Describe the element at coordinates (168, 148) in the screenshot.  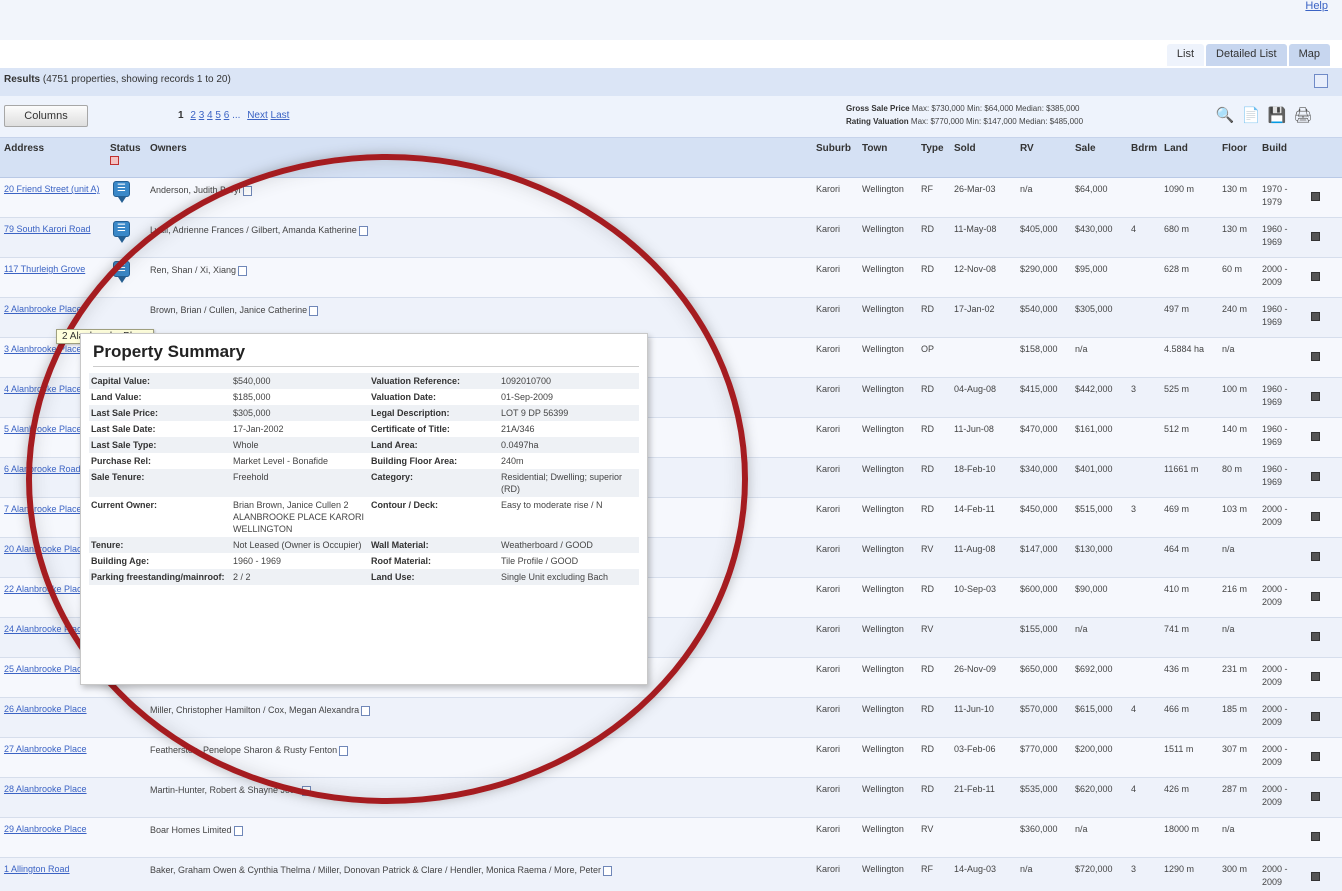
I see `col-owners: Owners` at that location.